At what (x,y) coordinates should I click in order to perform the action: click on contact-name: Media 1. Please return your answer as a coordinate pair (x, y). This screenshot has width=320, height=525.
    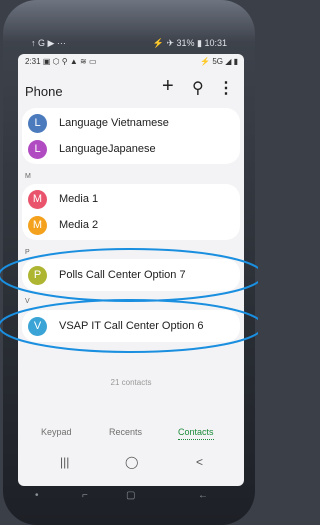
    Looking at the image, I should click on (79, 199).